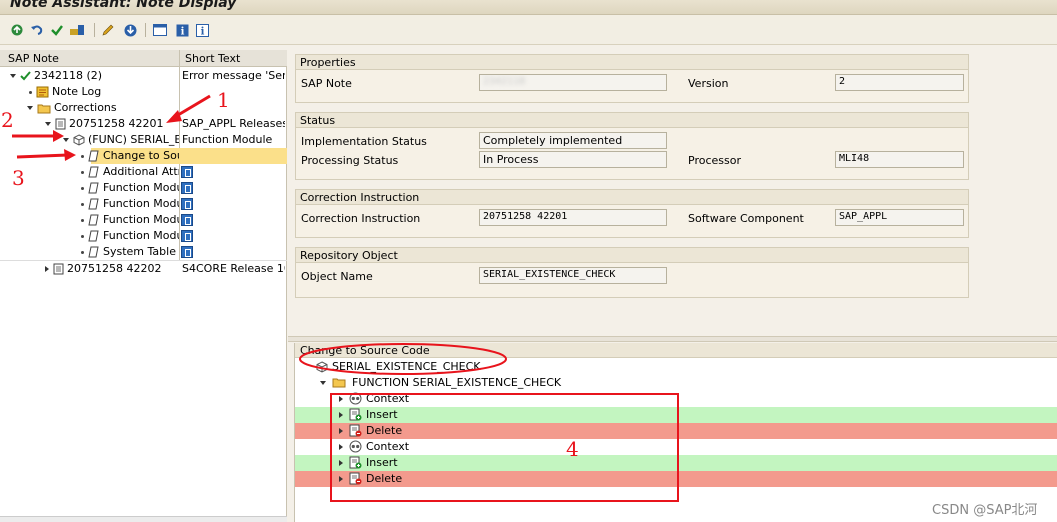 Image resolution: width=1057 pixels, height=522 pixels. Describe the element at coordinates (18, 178) in the screenshot. I see `annotation-number-3: 3` at that location.